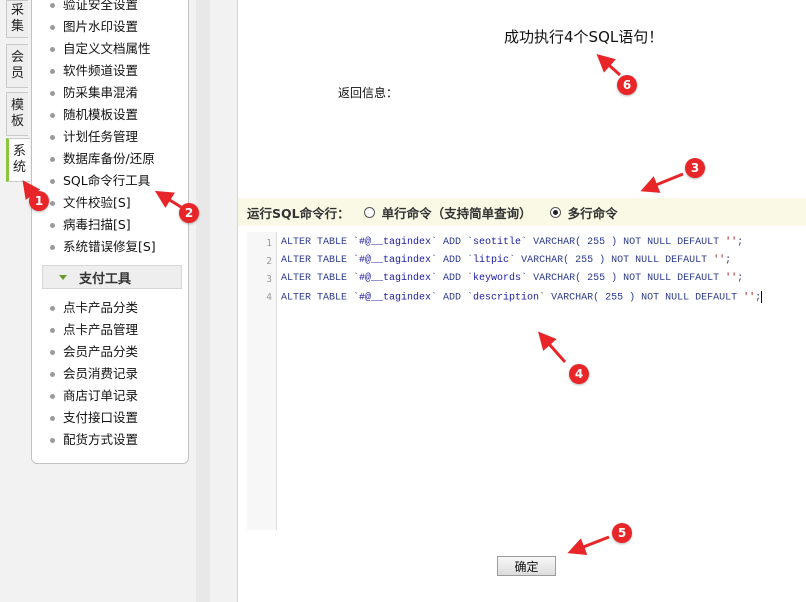 This screenshot has height=602, width=806. I want to click on menu-item-label: 数据库备份/还原, so click(109, 158).